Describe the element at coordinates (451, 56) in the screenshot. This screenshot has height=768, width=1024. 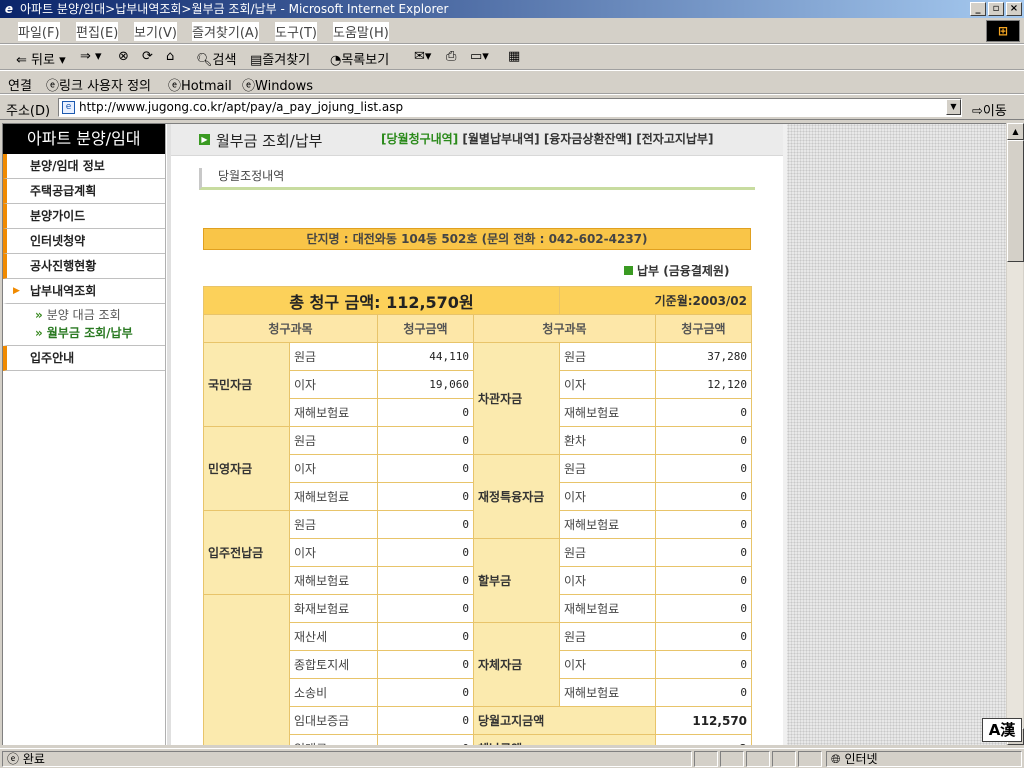
I see `print-button: ⎙` at that location.